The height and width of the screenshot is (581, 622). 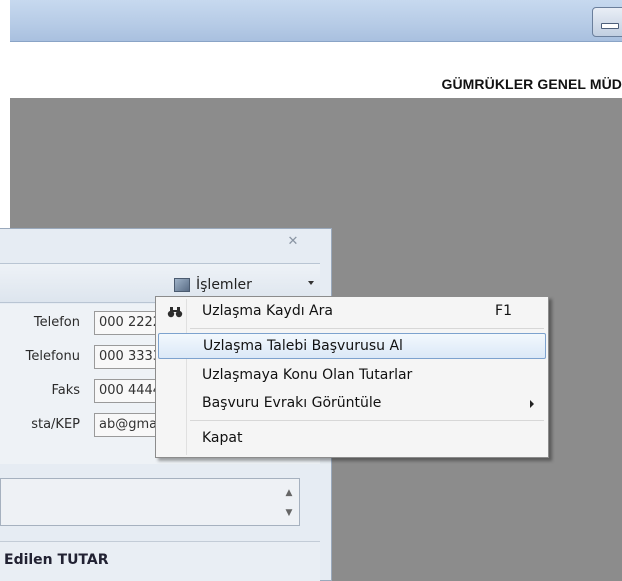 I want to click on chevron-right-icon, so click(x=532, y=404).